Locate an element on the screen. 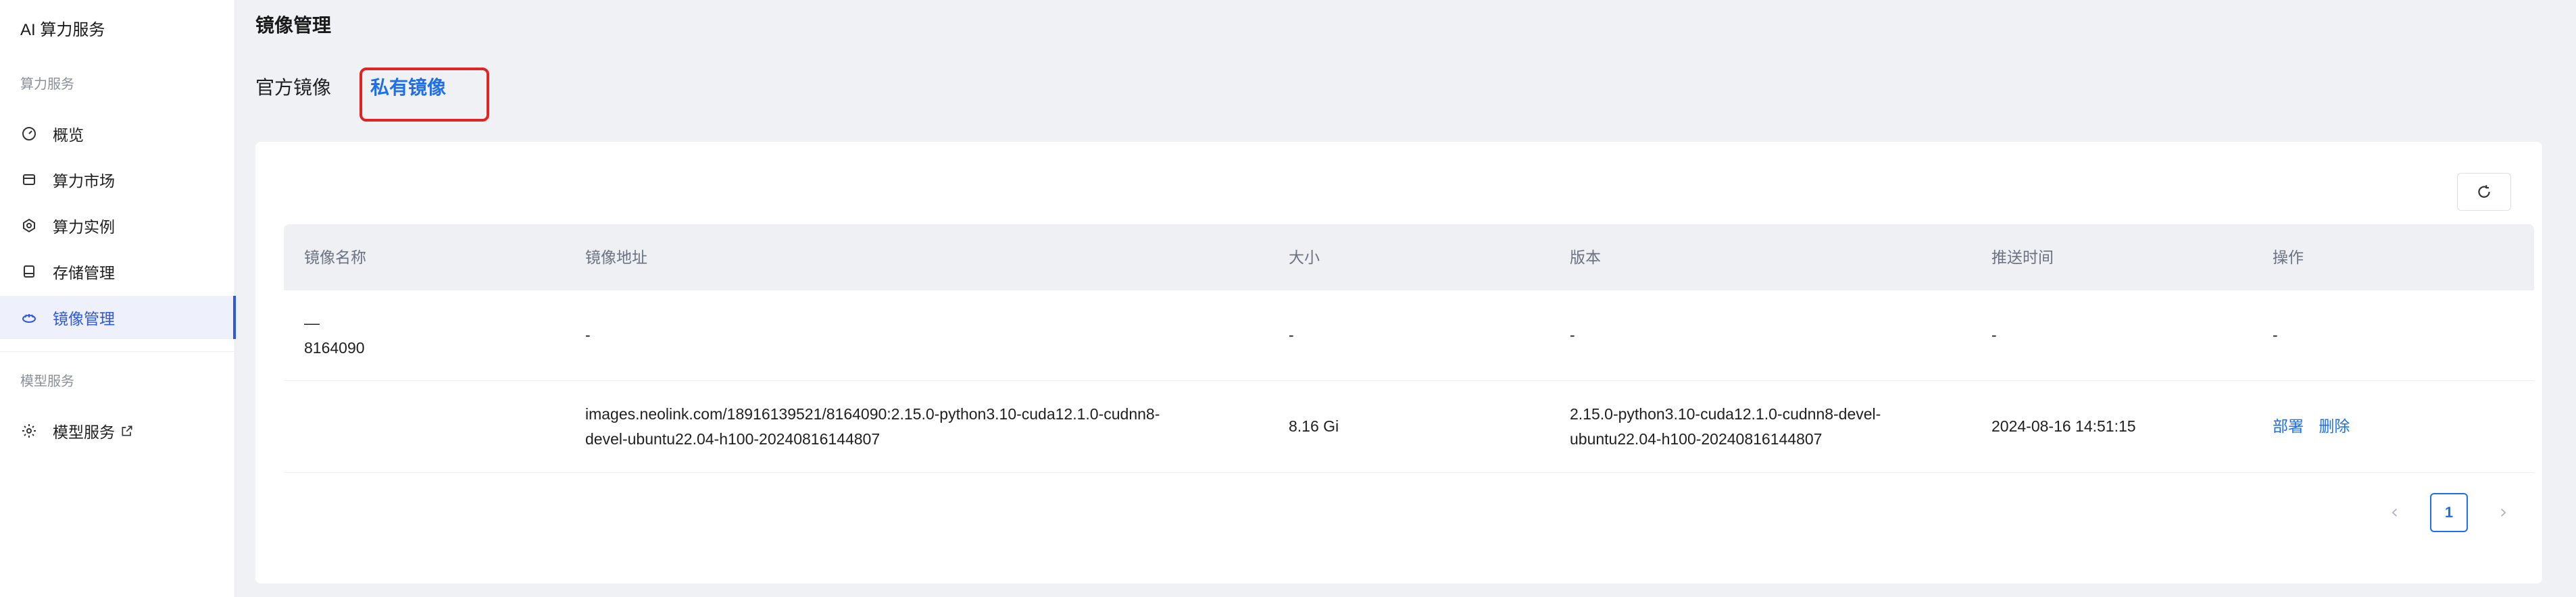  next-page-button is located at coordinates (2503, 513).